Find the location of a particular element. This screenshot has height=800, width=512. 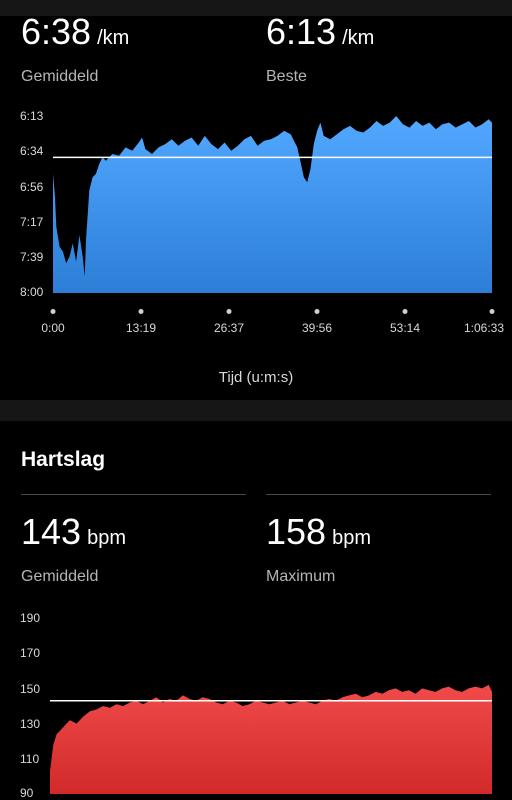

heart-rate-chart is located at coordinates (271, 739).